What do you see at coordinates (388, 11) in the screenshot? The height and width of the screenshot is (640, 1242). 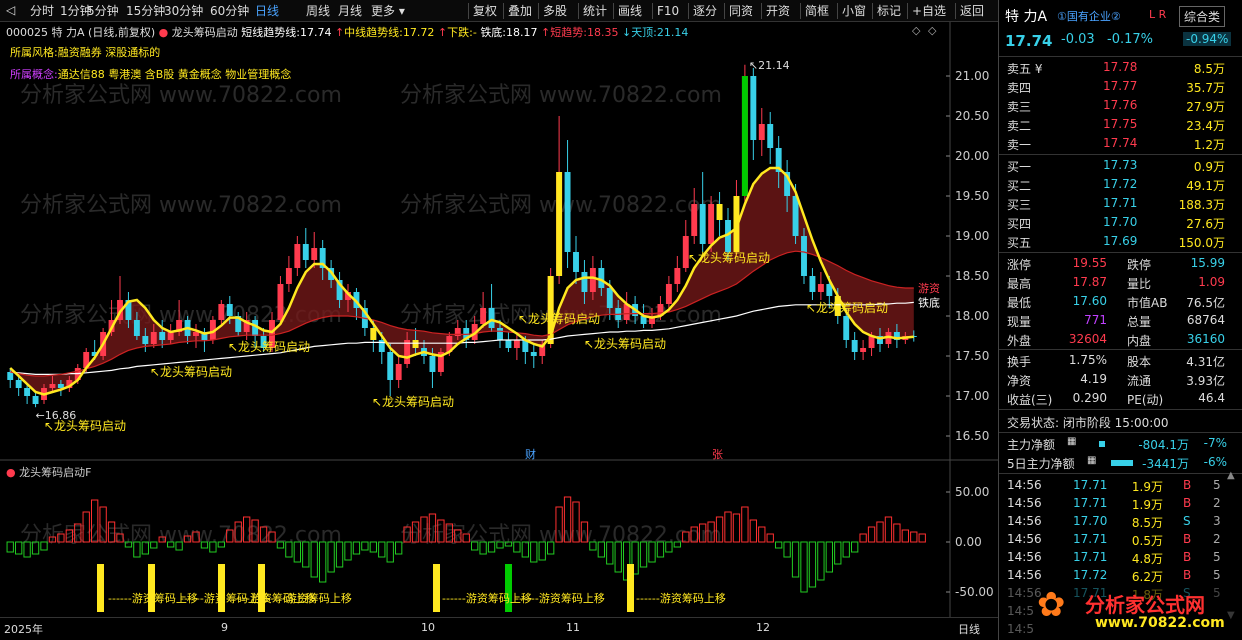 I see `period-tab-9: 更多 ▾` at bounding box center [388, 11].